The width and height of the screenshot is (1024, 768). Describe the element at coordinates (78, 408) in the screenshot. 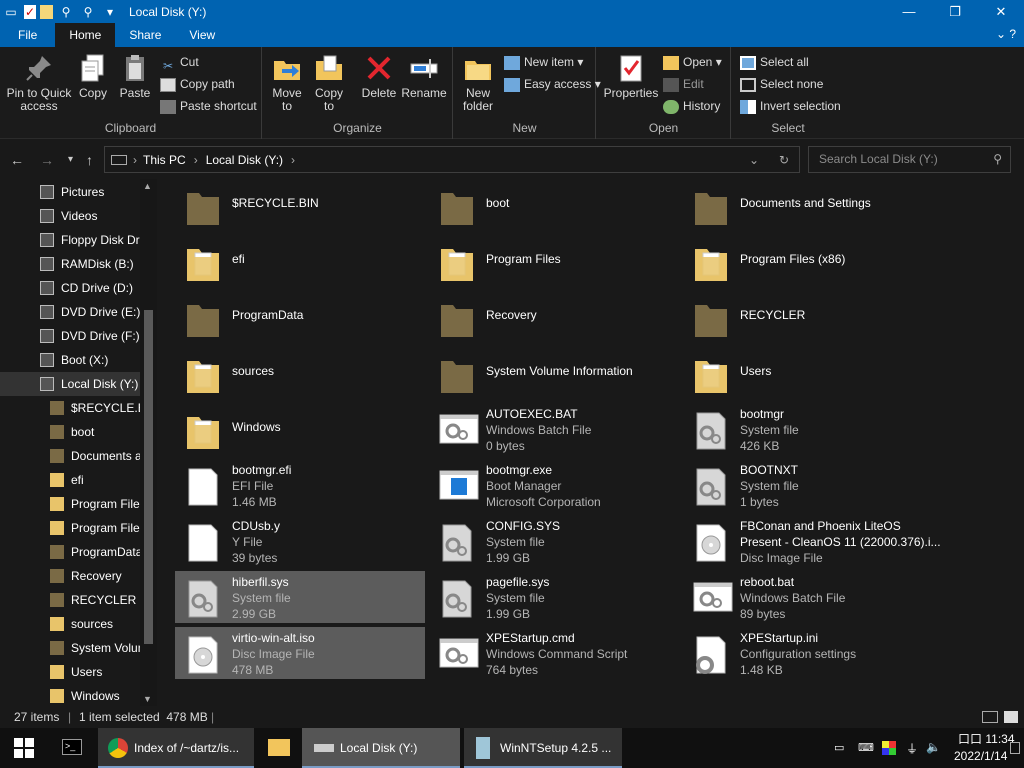

I see `nav-item: $RECYCLE.BIN` at that location.